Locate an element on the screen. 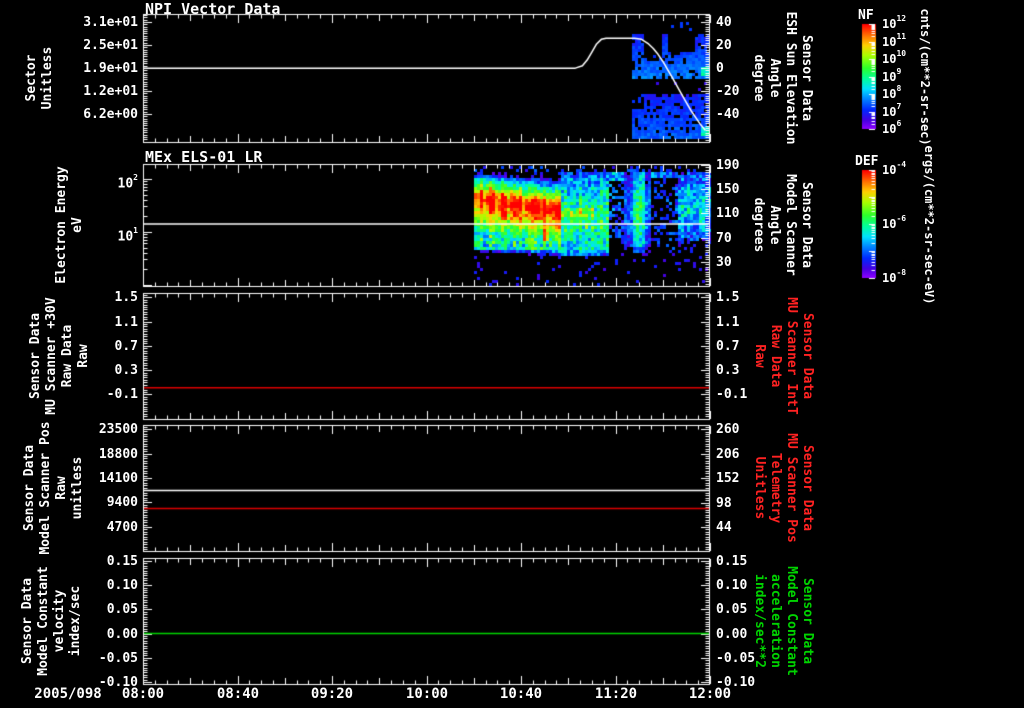  colorbar-nf-tick-label: 1011 is located at coordinates (894, 40).